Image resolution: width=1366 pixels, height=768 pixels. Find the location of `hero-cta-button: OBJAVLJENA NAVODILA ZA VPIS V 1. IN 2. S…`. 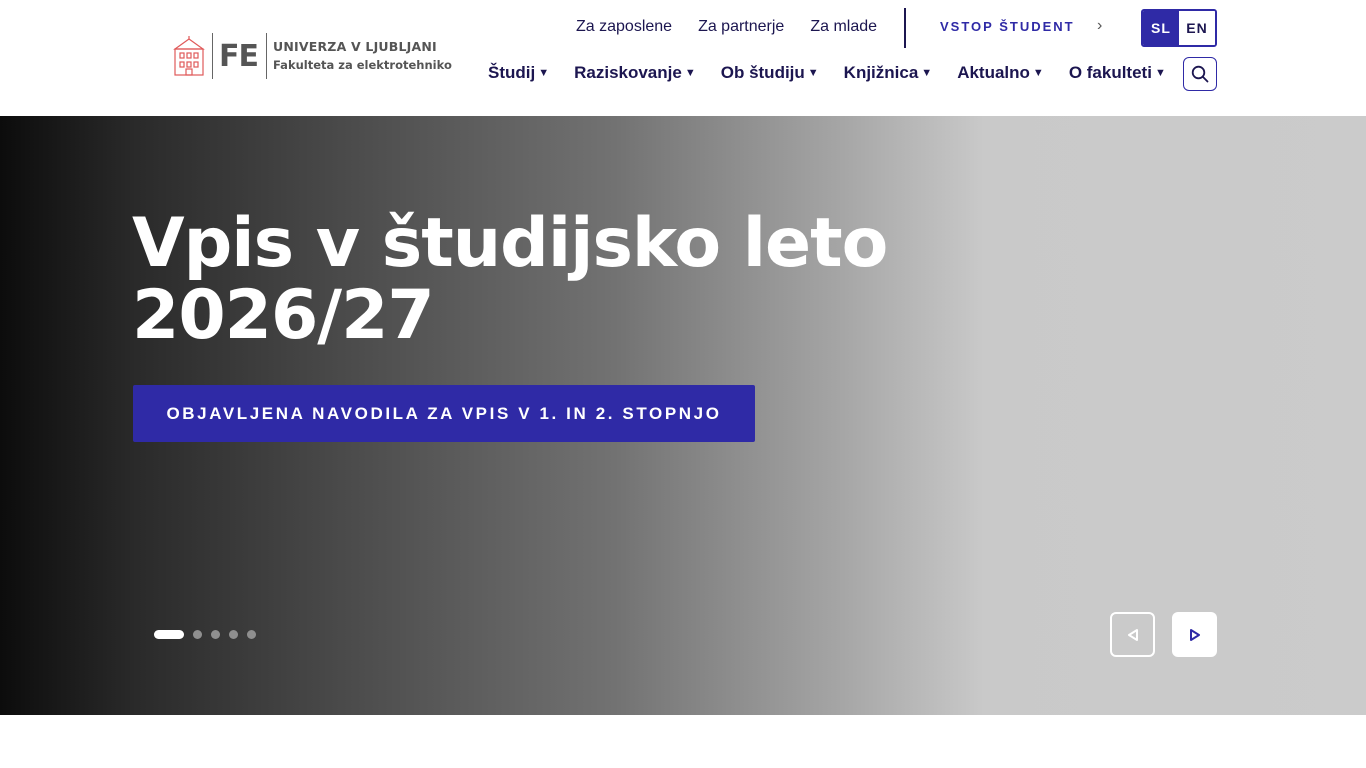

hero-cta-button: OBJAVLJENA NAVODILA ZA VPIS V 1. IN 2. S… is located at coordinates (444, 413).